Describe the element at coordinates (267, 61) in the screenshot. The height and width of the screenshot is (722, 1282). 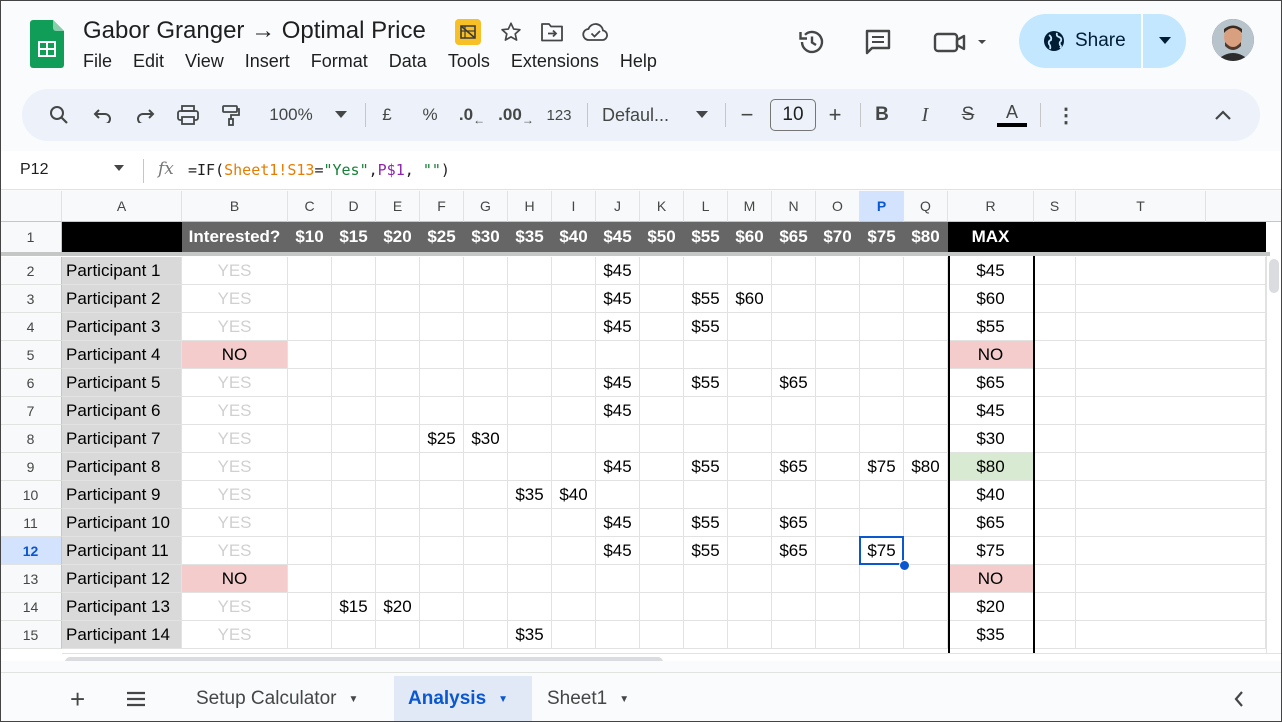
I see `menu-insert: Insert` at that location.